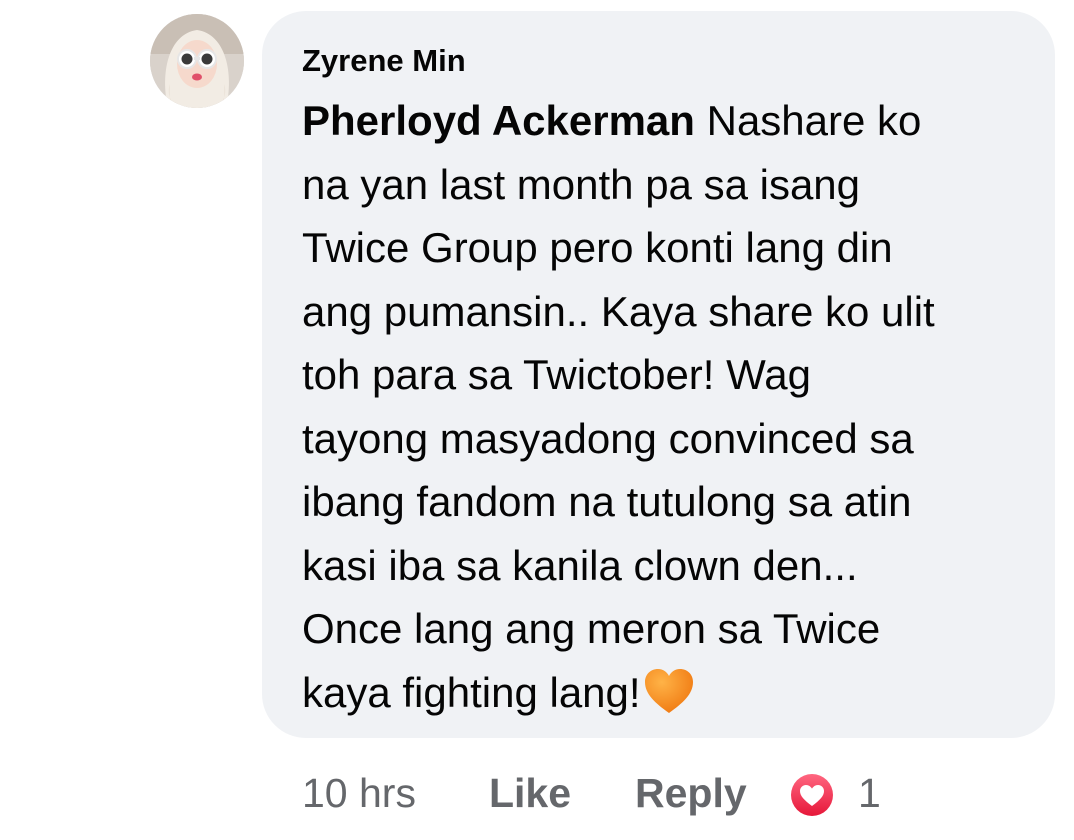 This screenshot has width=1074, height=840. Describe the element at coordinates (591, 628) in the screenshot. I see `comment-line: Once lang ang meron sa Twice` at that location.